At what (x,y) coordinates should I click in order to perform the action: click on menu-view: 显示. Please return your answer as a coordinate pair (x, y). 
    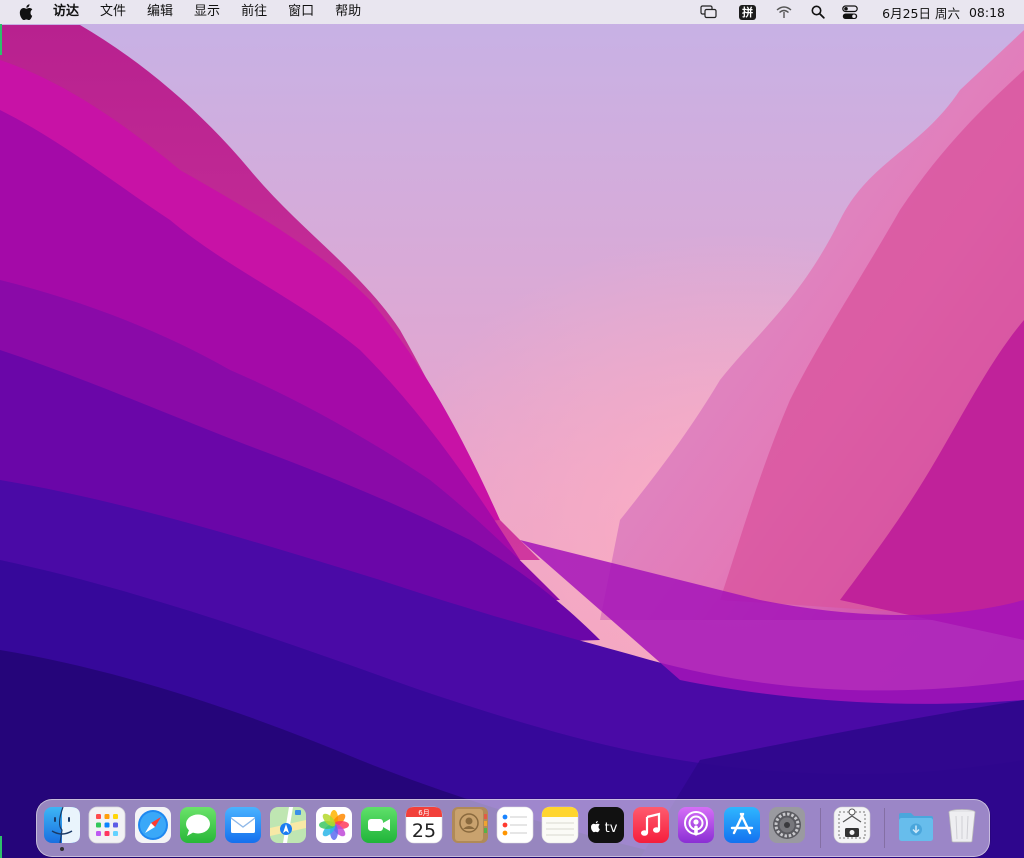
    Looking at the image, I should click on (207, 12).